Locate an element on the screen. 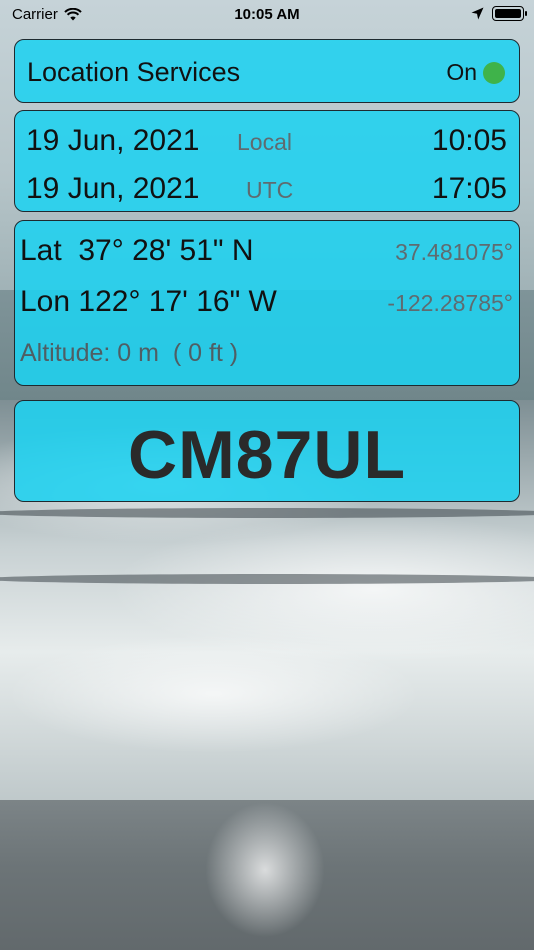  altitude-row: Altitude: 0 m ( 0 ft ) is located at coordinates (267, 359).